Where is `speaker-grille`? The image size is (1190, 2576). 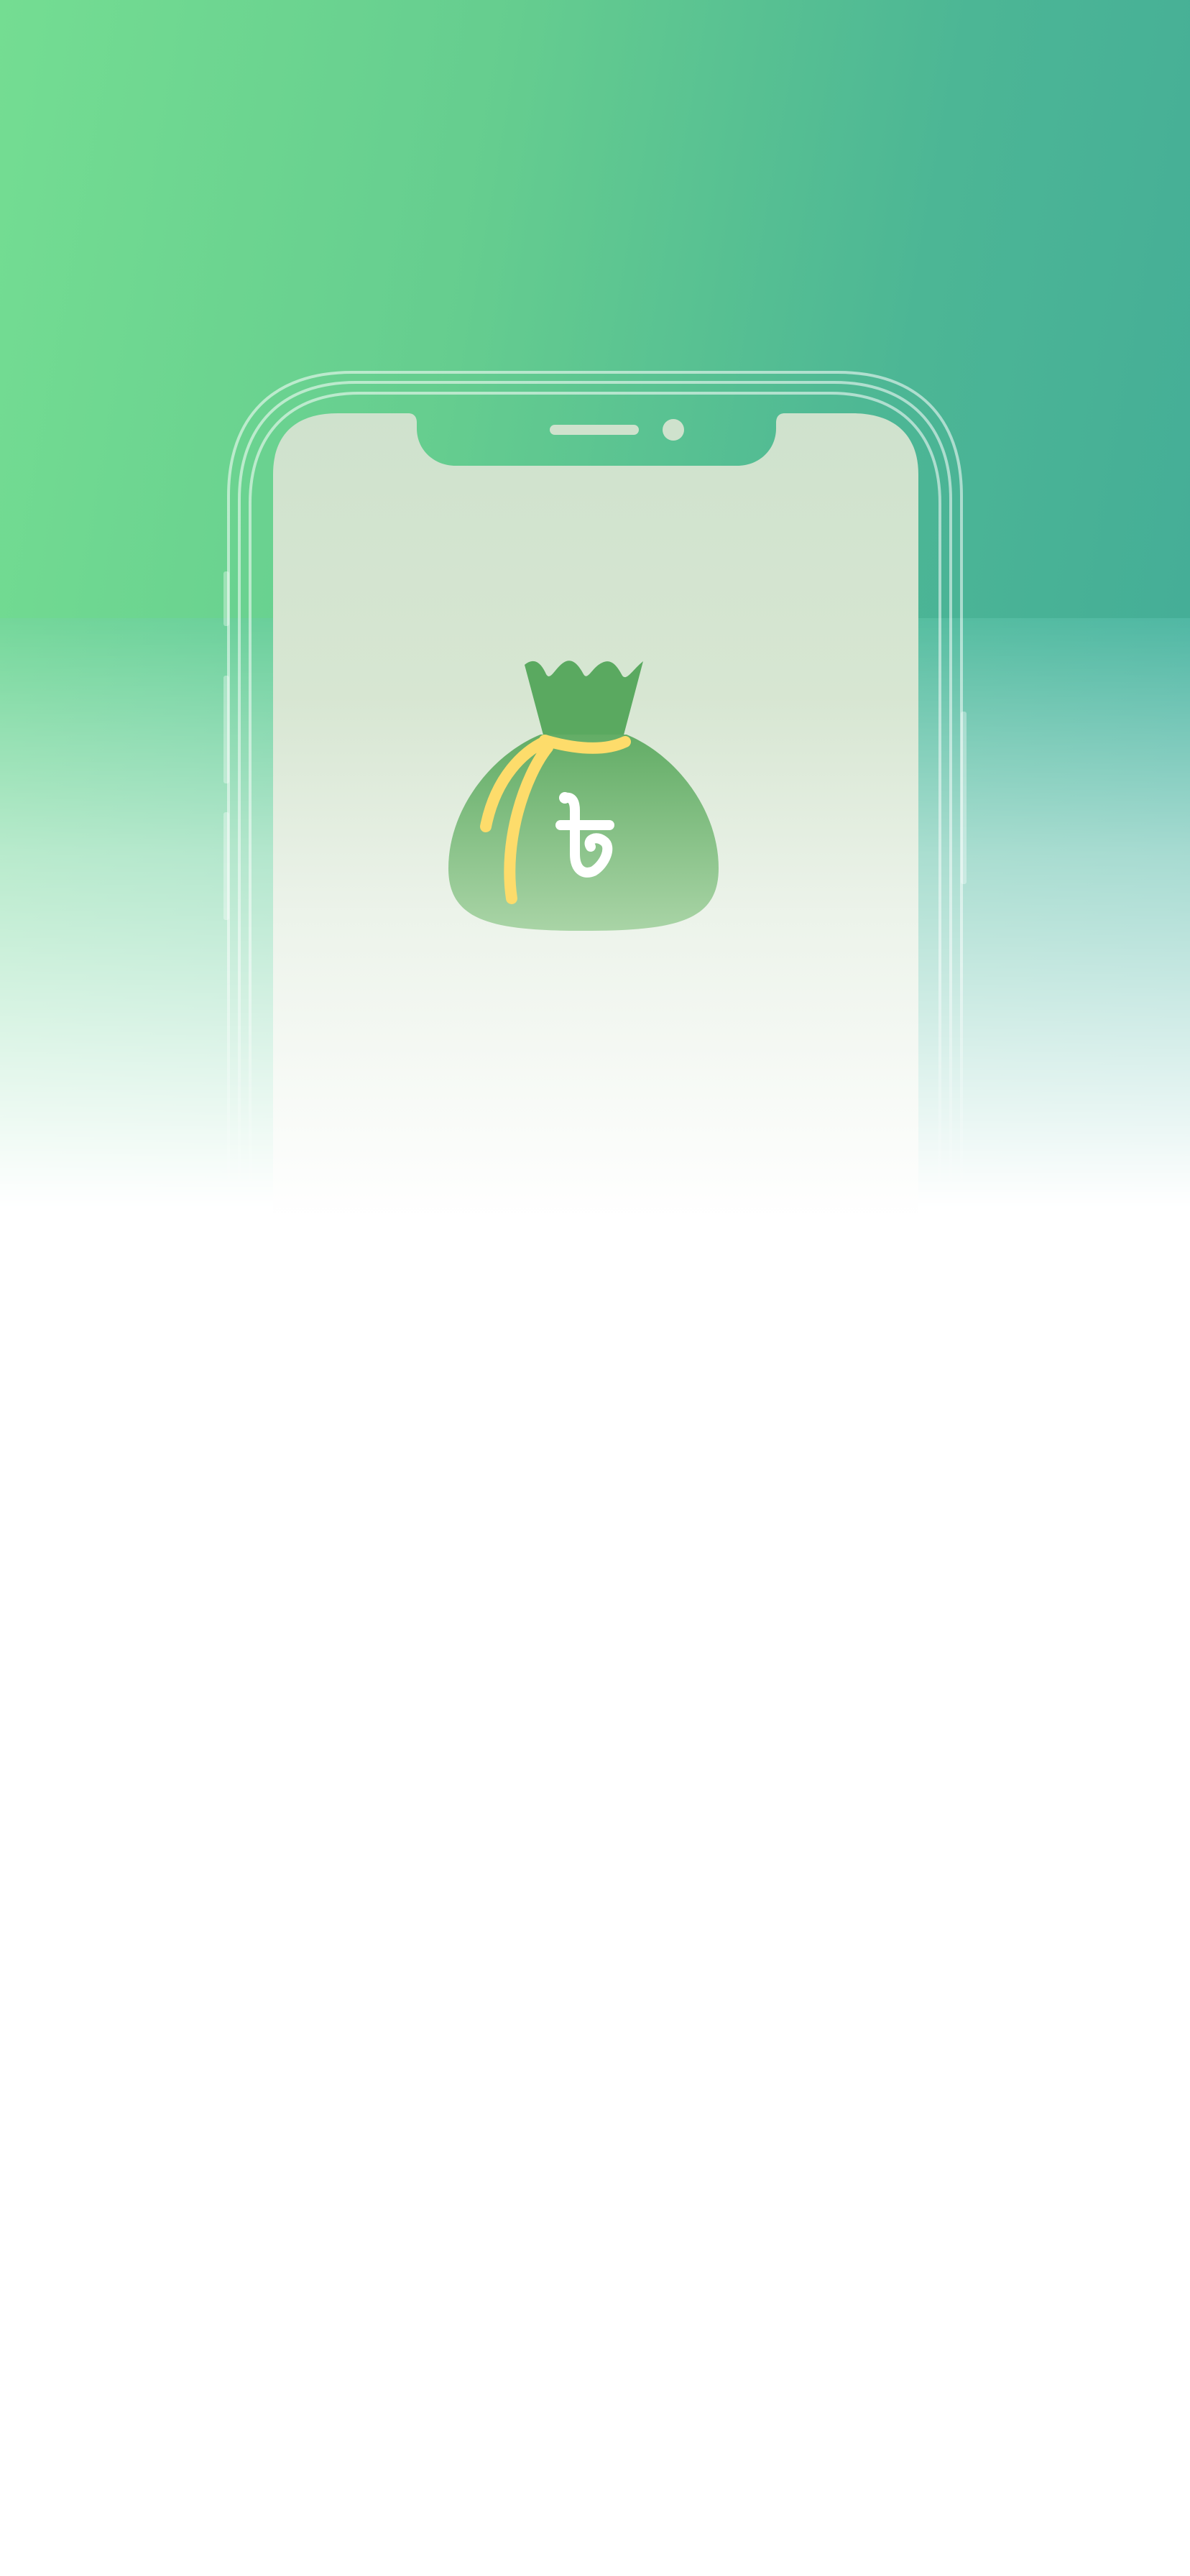
speaker-grille is located at coordinates (594, 430).